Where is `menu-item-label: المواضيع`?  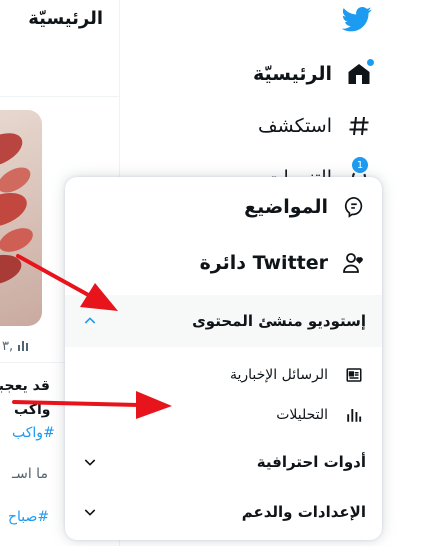 menu-item-label: المواضيع is located at coordinates (286, 207).